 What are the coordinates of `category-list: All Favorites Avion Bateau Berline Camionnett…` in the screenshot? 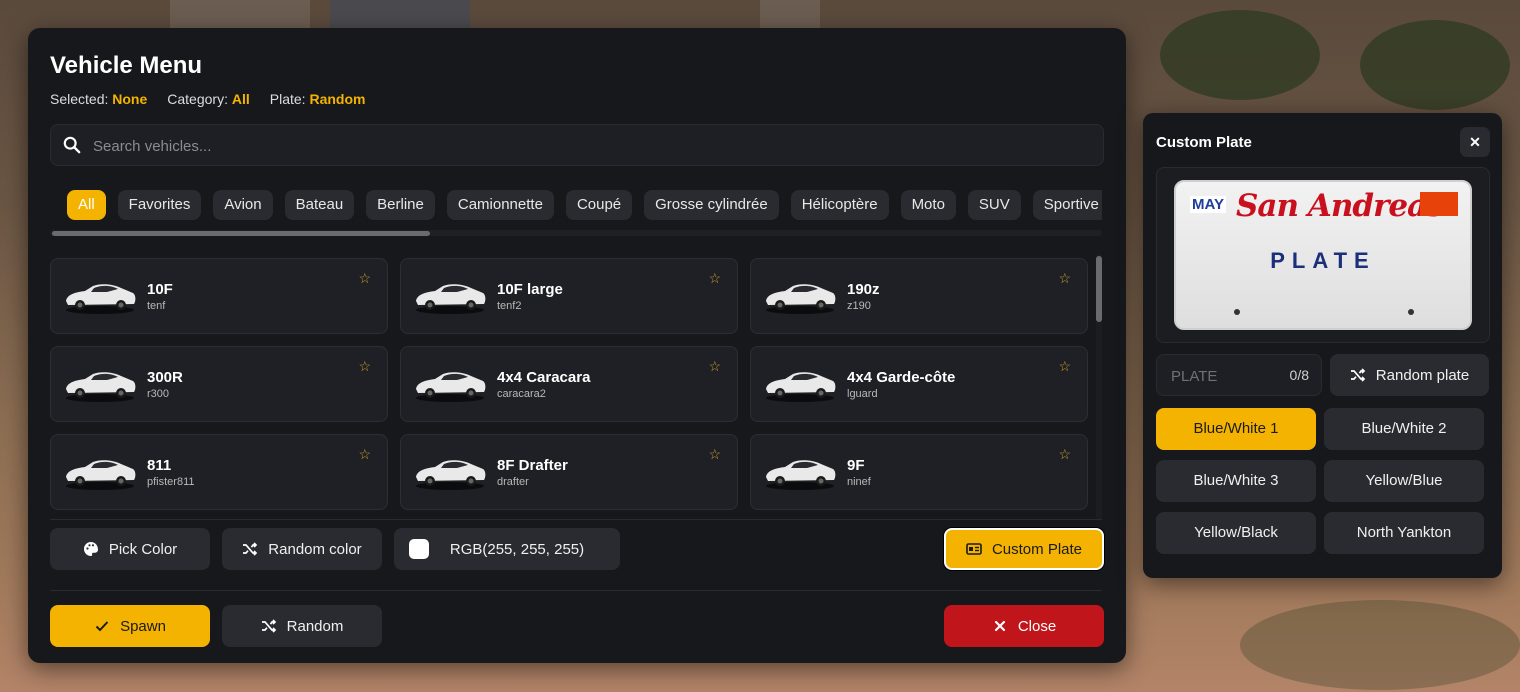 It's located at (584, 205).